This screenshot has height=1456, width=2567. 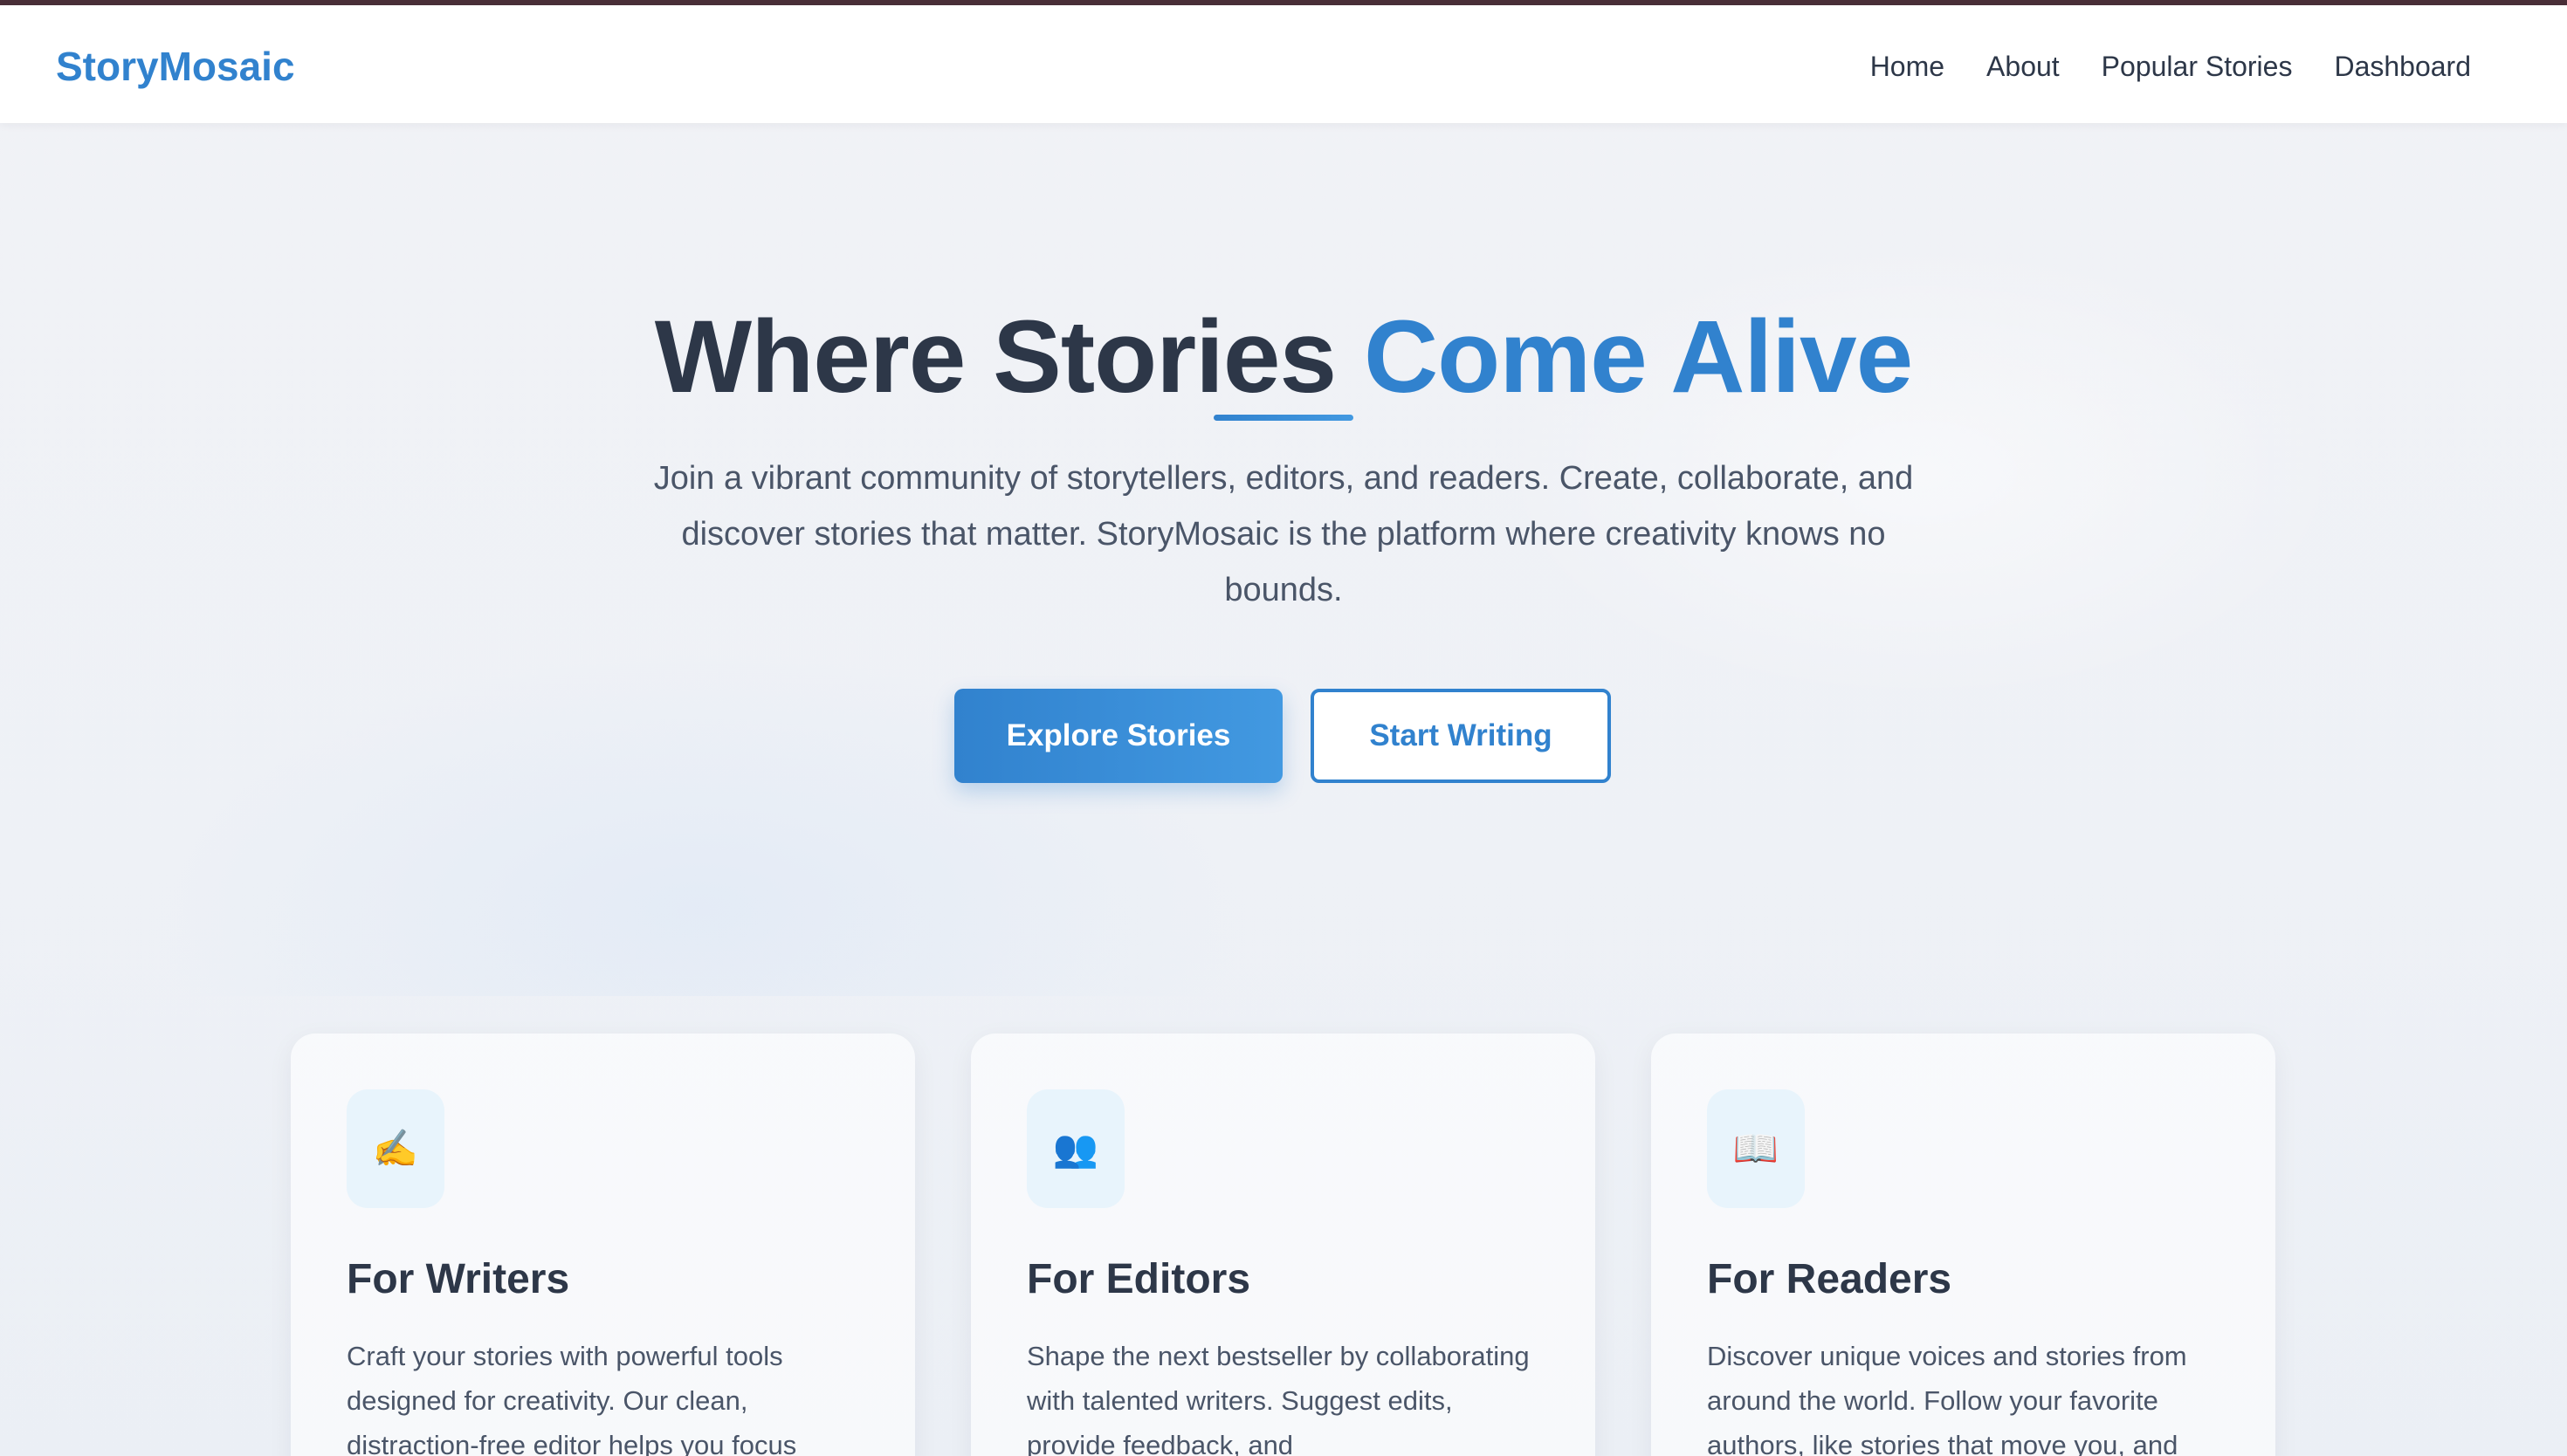 I want to click on explore-stories-button: Explore Stories, so click(x=1118, y=736).